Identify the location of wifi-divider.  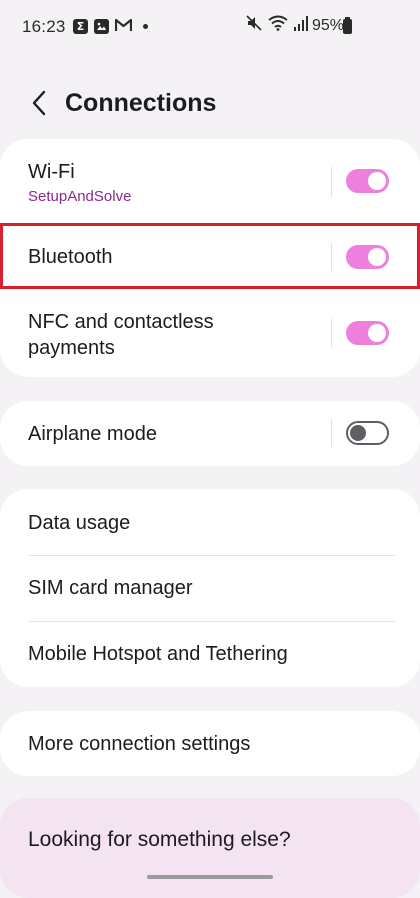
(331, 182).